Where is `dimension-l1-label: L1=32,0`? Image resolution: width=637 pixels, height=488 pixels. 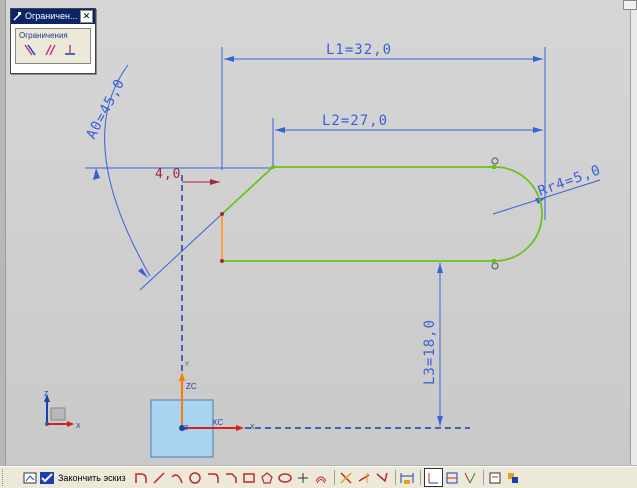 dimension-l1-label: L1=32,0 is located at coordinates (359, 50).